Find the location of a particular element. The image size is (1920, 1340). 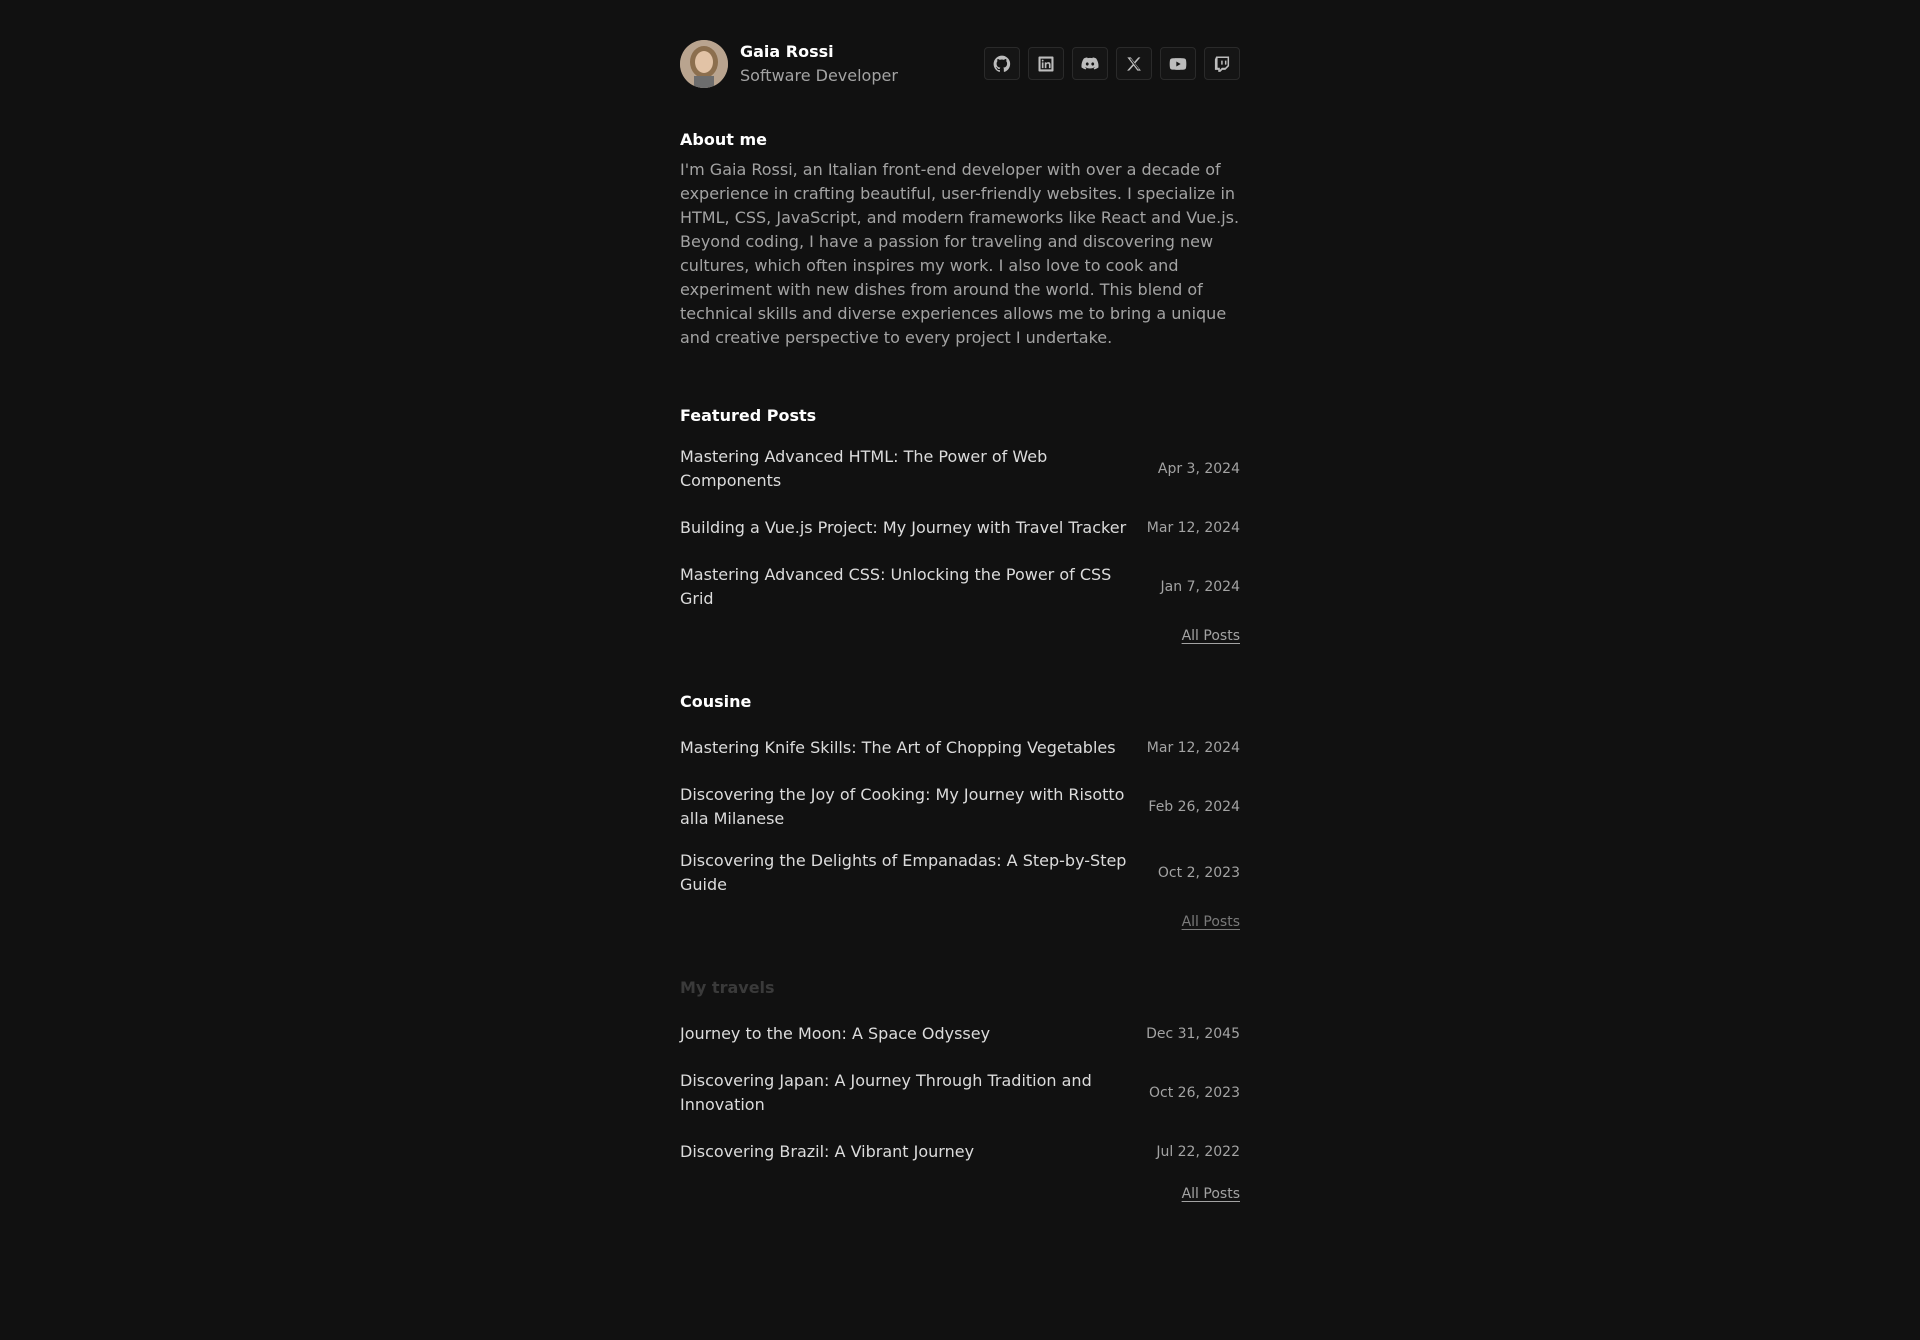

discord-link is located at coordinates (1090, 63).